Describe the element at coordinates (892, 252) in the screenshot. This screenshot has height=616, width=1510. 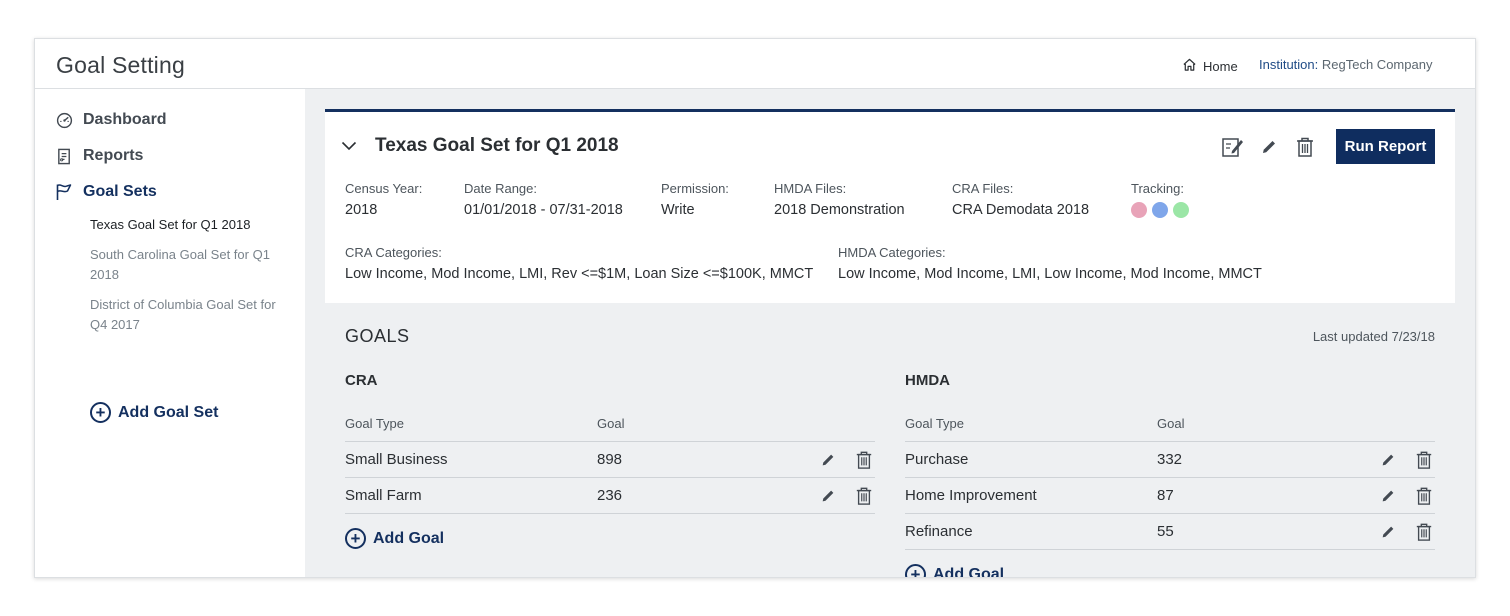
I see `hmda-categories-label: HMDA Categories:` at that location.